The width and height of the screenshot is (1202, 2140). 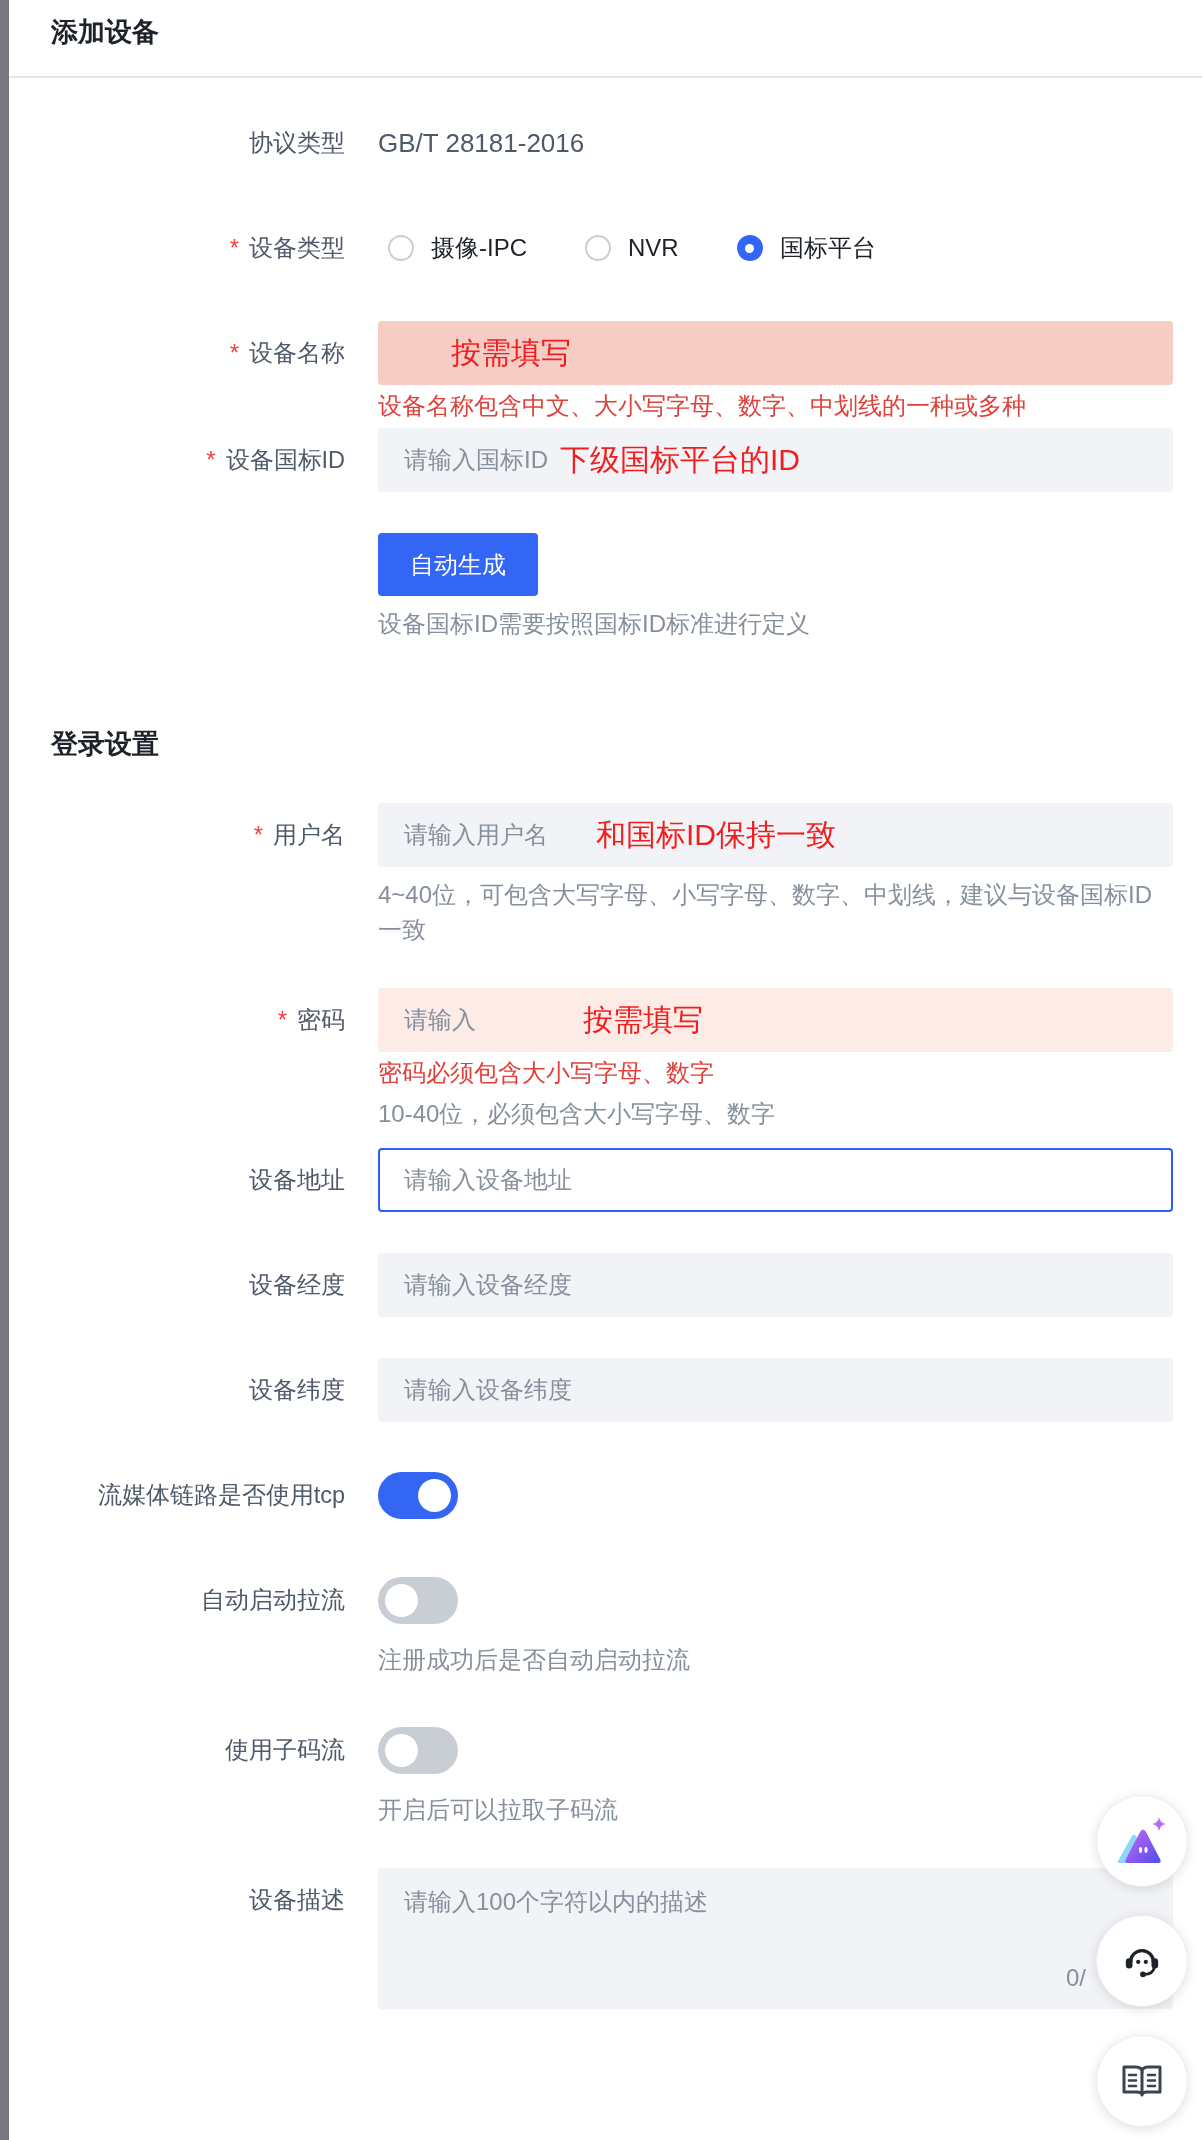 What do you see at coordinates (680, 460) in the screenshot?
I see `annotation-text: 下级国标平台的ID` at bounding box center [680, 460].